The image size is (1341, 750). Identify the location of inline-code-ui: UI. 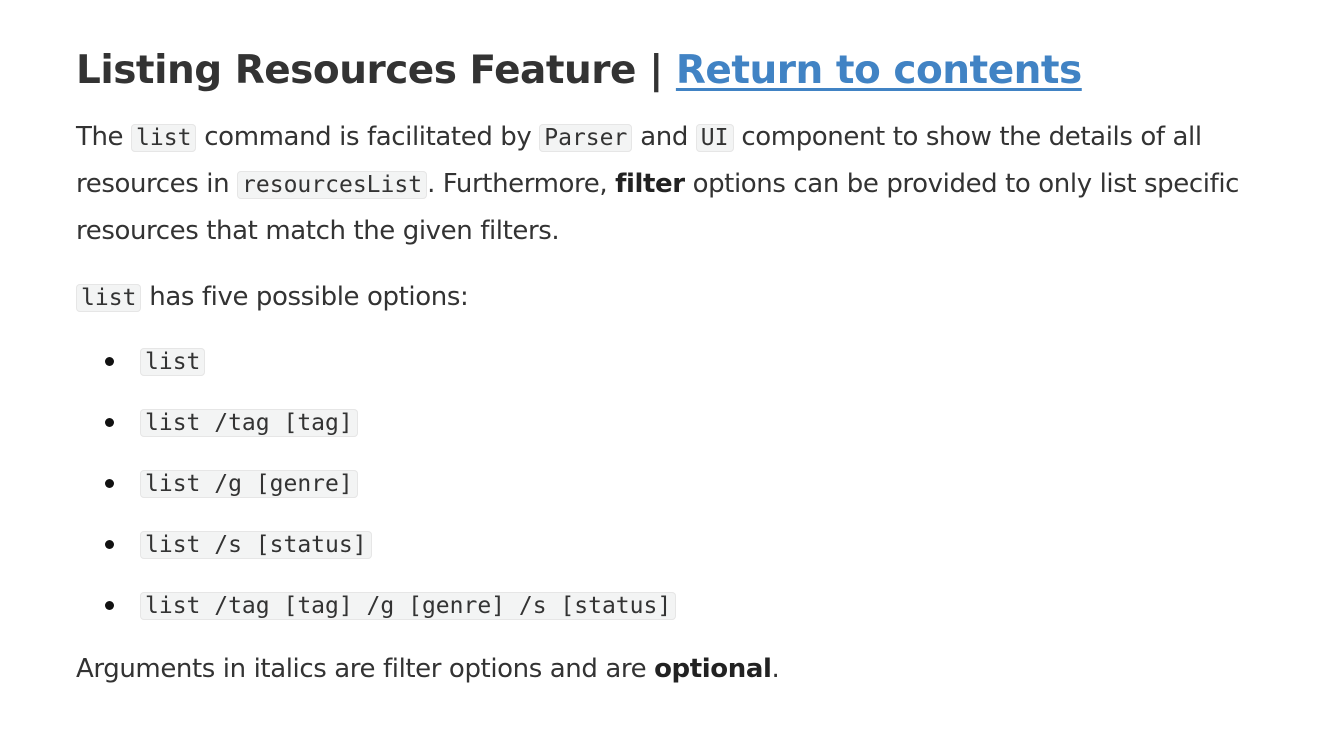
(714, 138).